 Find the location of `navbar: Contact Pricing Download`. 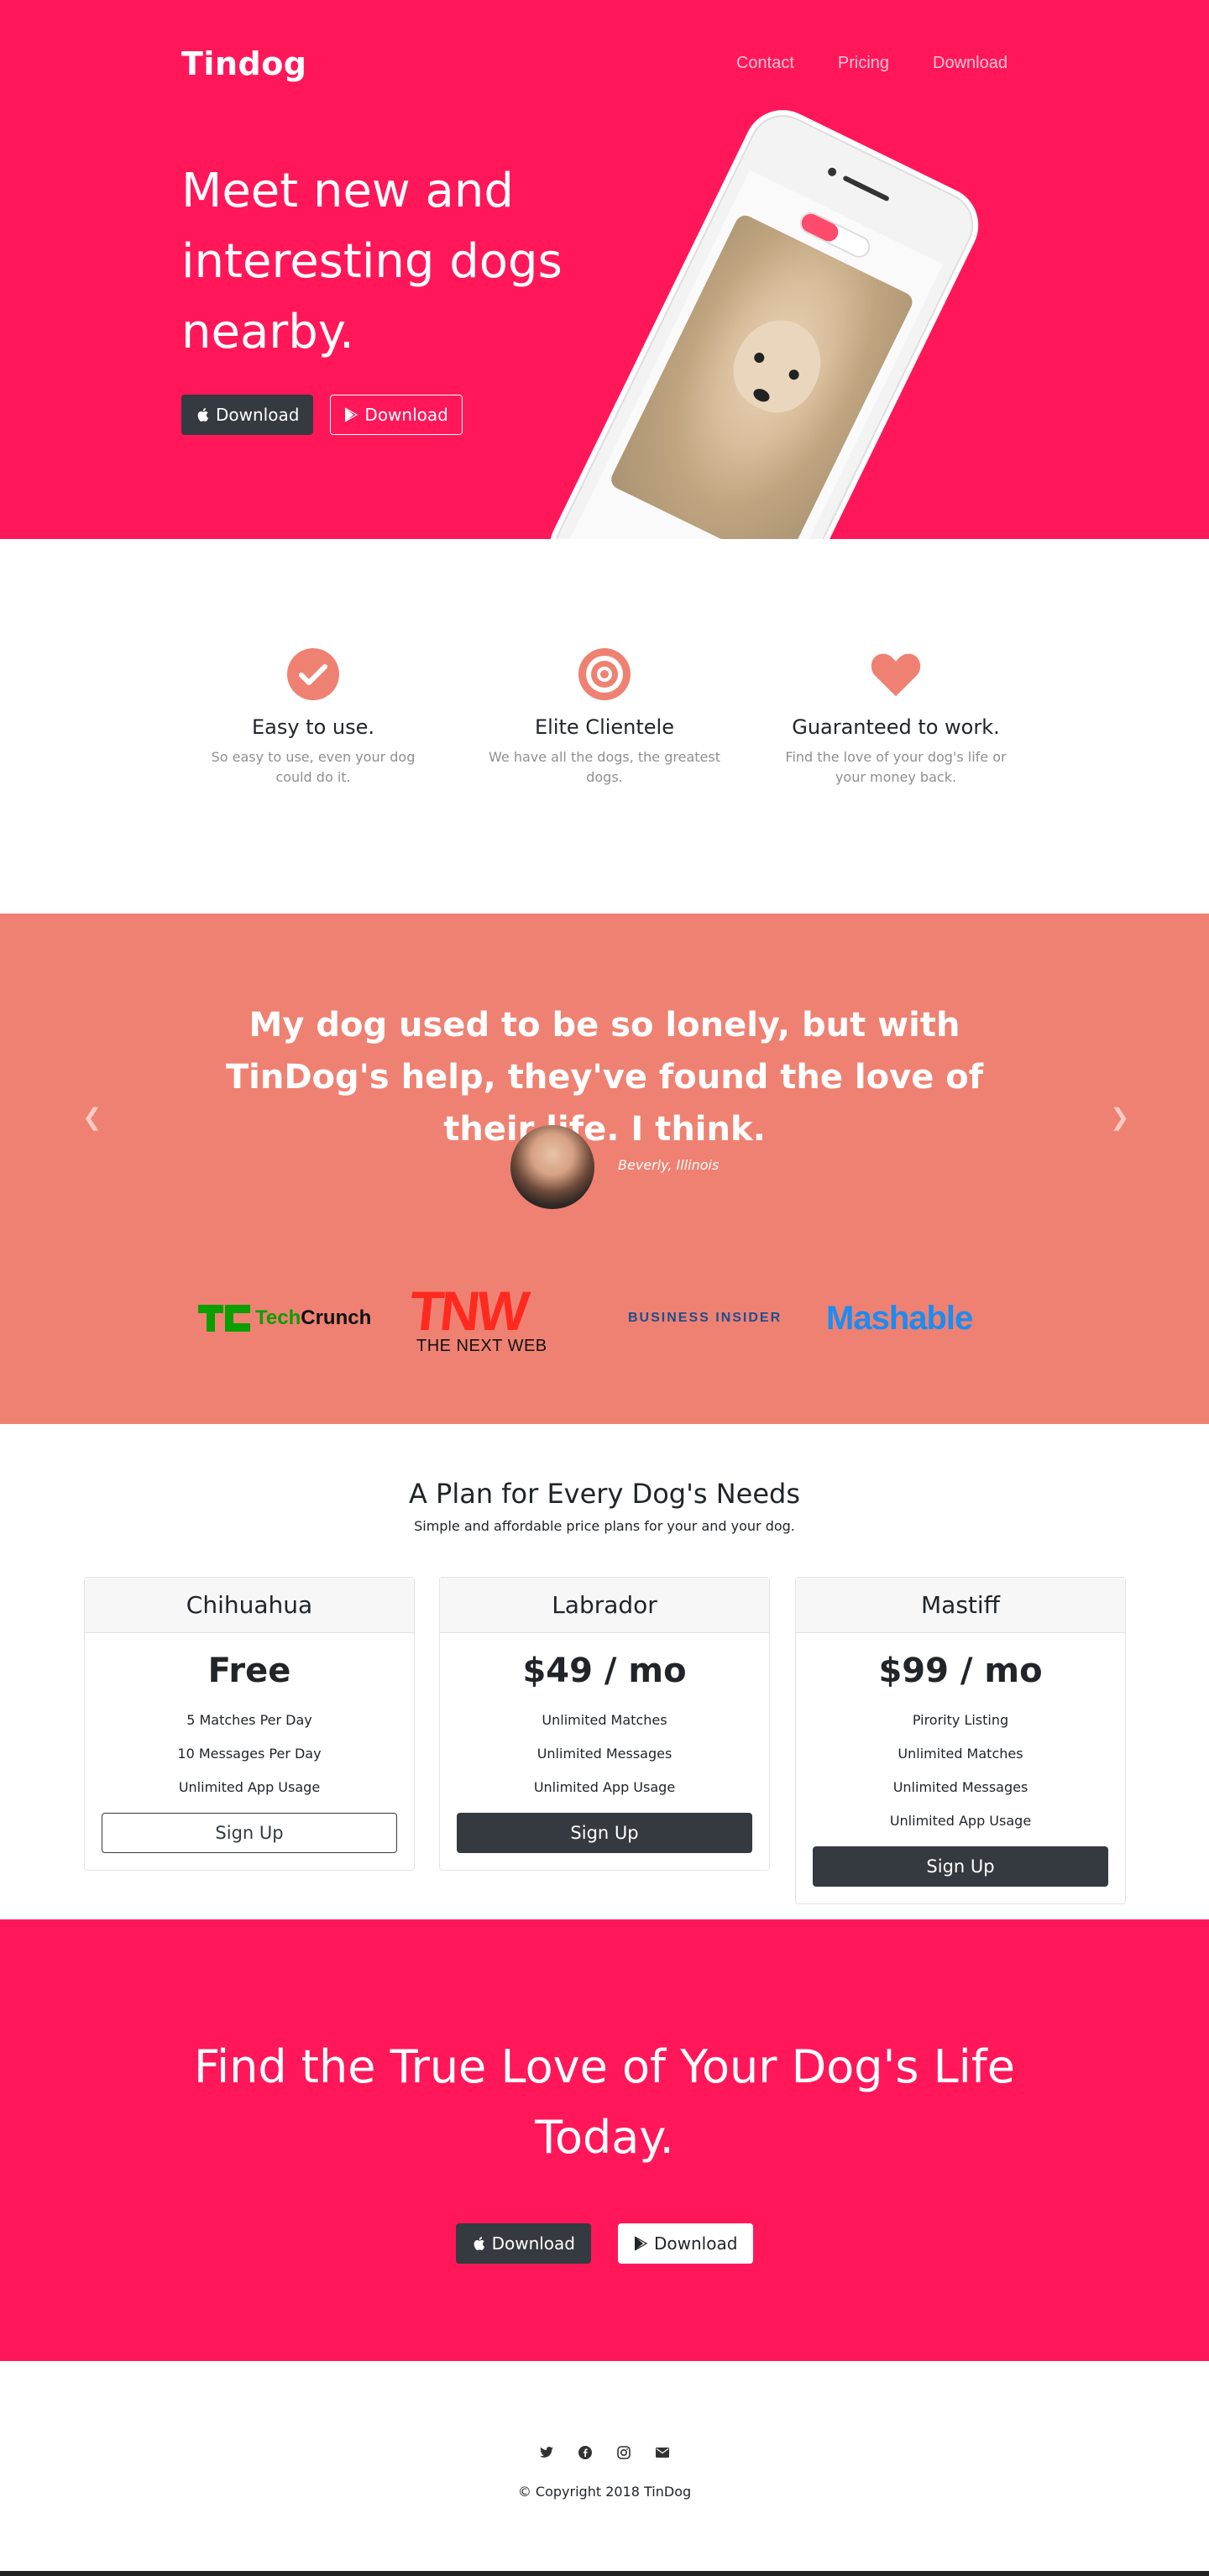

navbar: Contact Pricing Download is located at coordinates (872, 64).